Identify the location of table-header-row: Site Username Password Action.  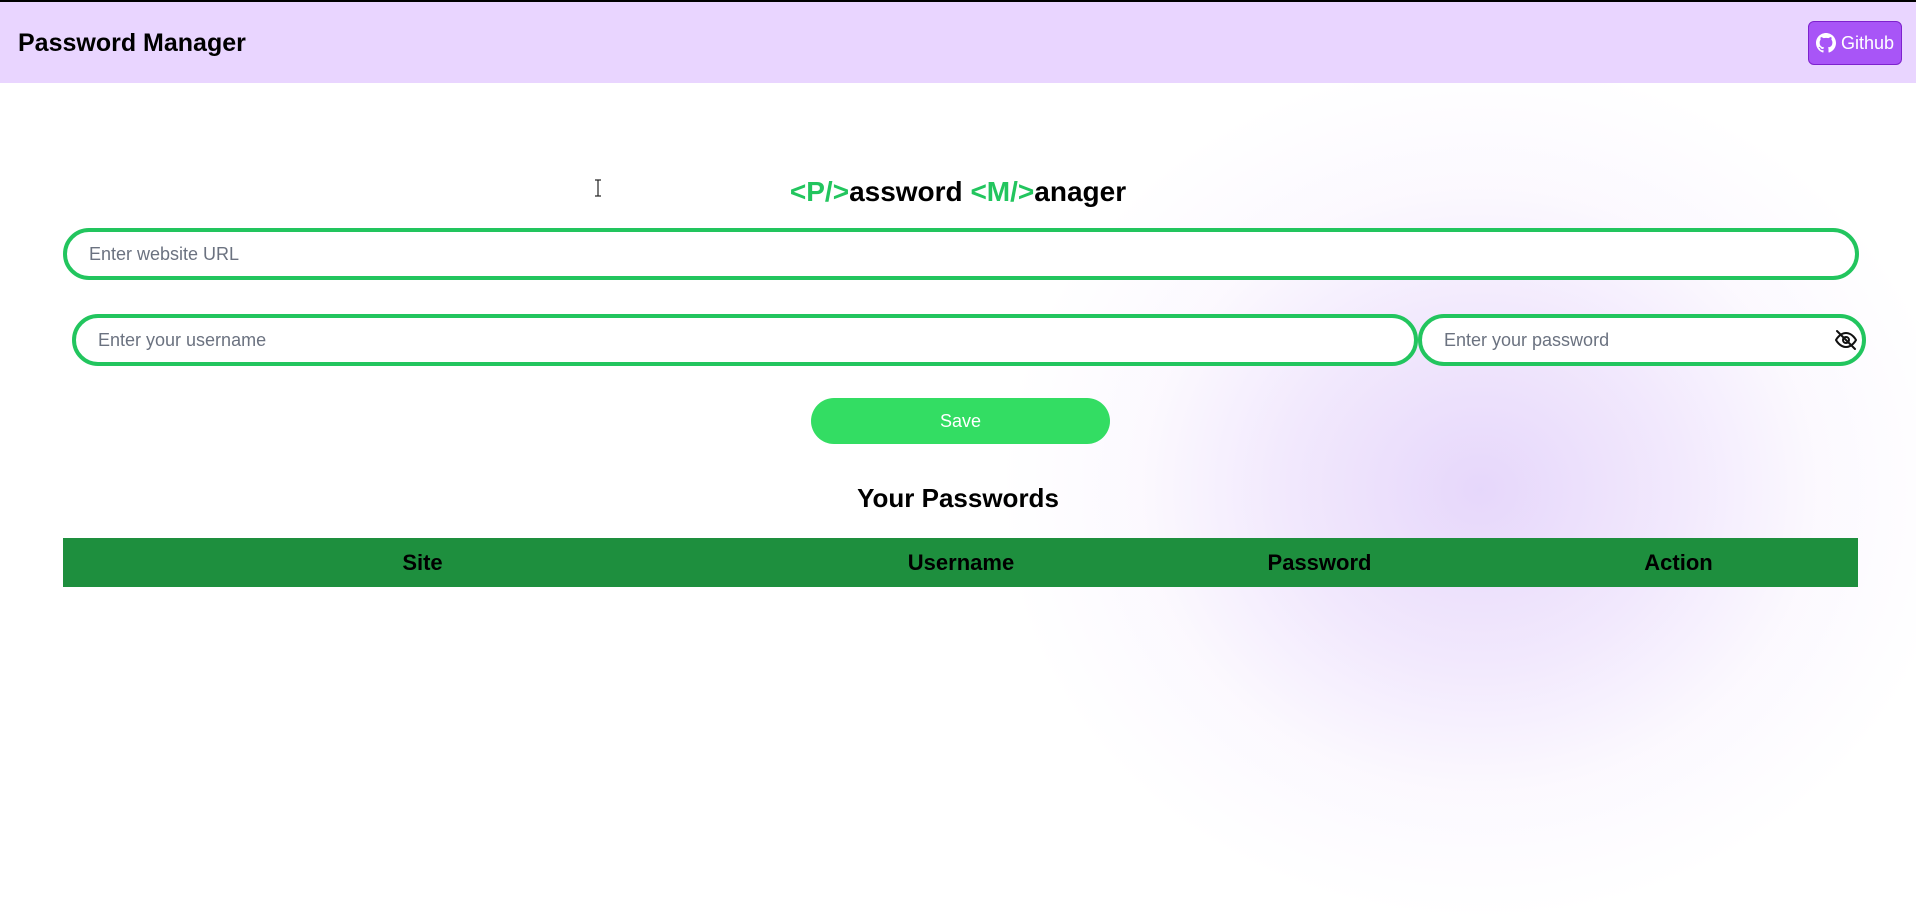
(960, 562).